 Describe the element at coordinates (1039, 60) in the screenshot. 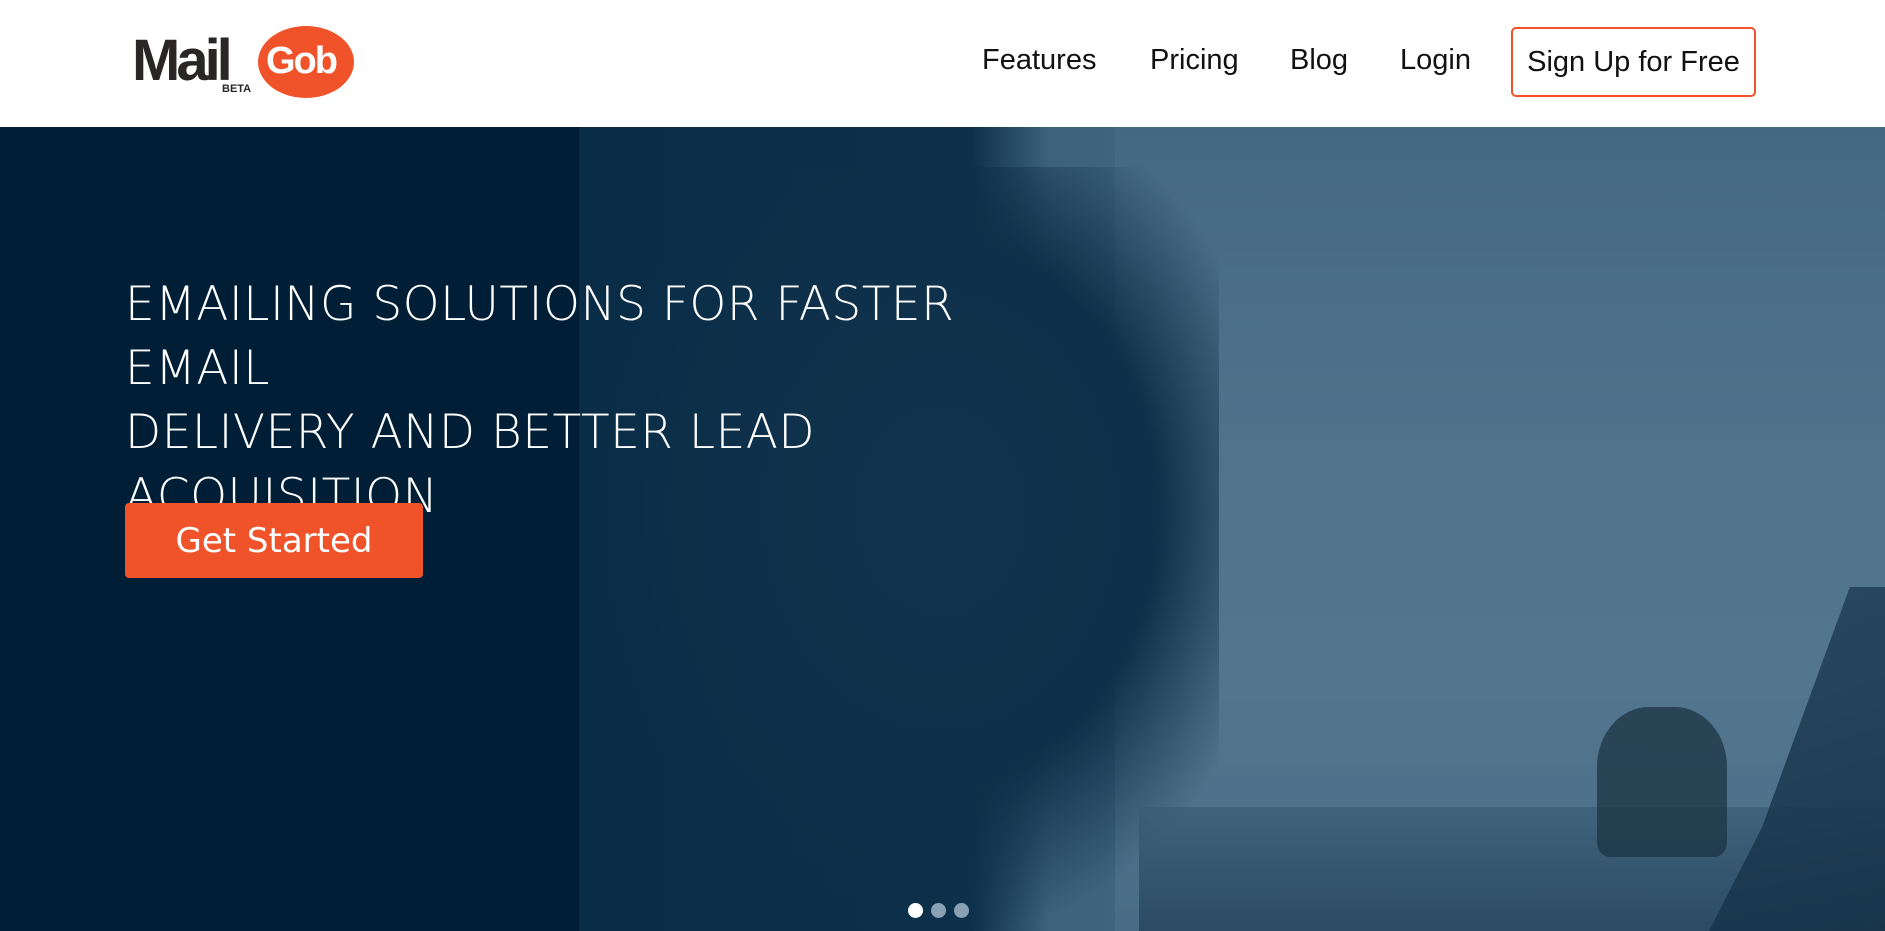

I see `nav-features-link: Features` at that location.